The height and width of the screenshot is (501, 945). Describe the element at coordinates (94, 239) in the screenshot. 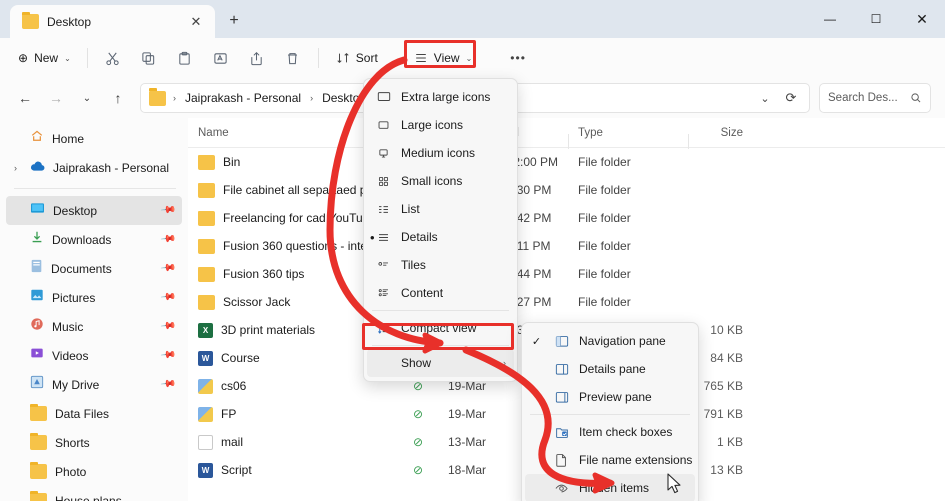

I see `sidebar-item-downloads: Downloads 📌` at that location.